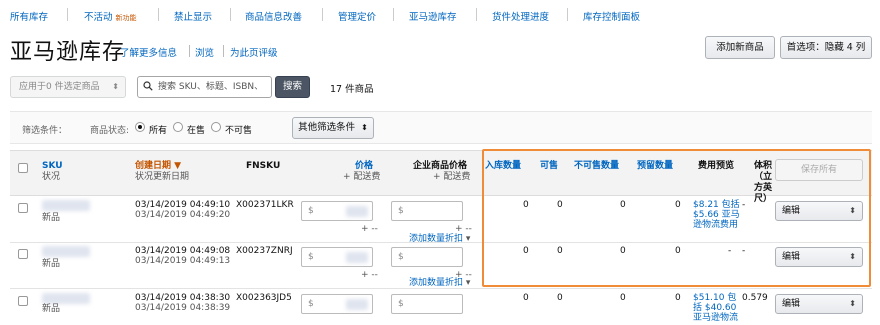 Image resolution: width=880 pixels, height=325 pixels. What do you see at coordinates (716, 166) in the screenshot?
I see `col-fee-preview: 费用预览` at bounding box center [716, 166].